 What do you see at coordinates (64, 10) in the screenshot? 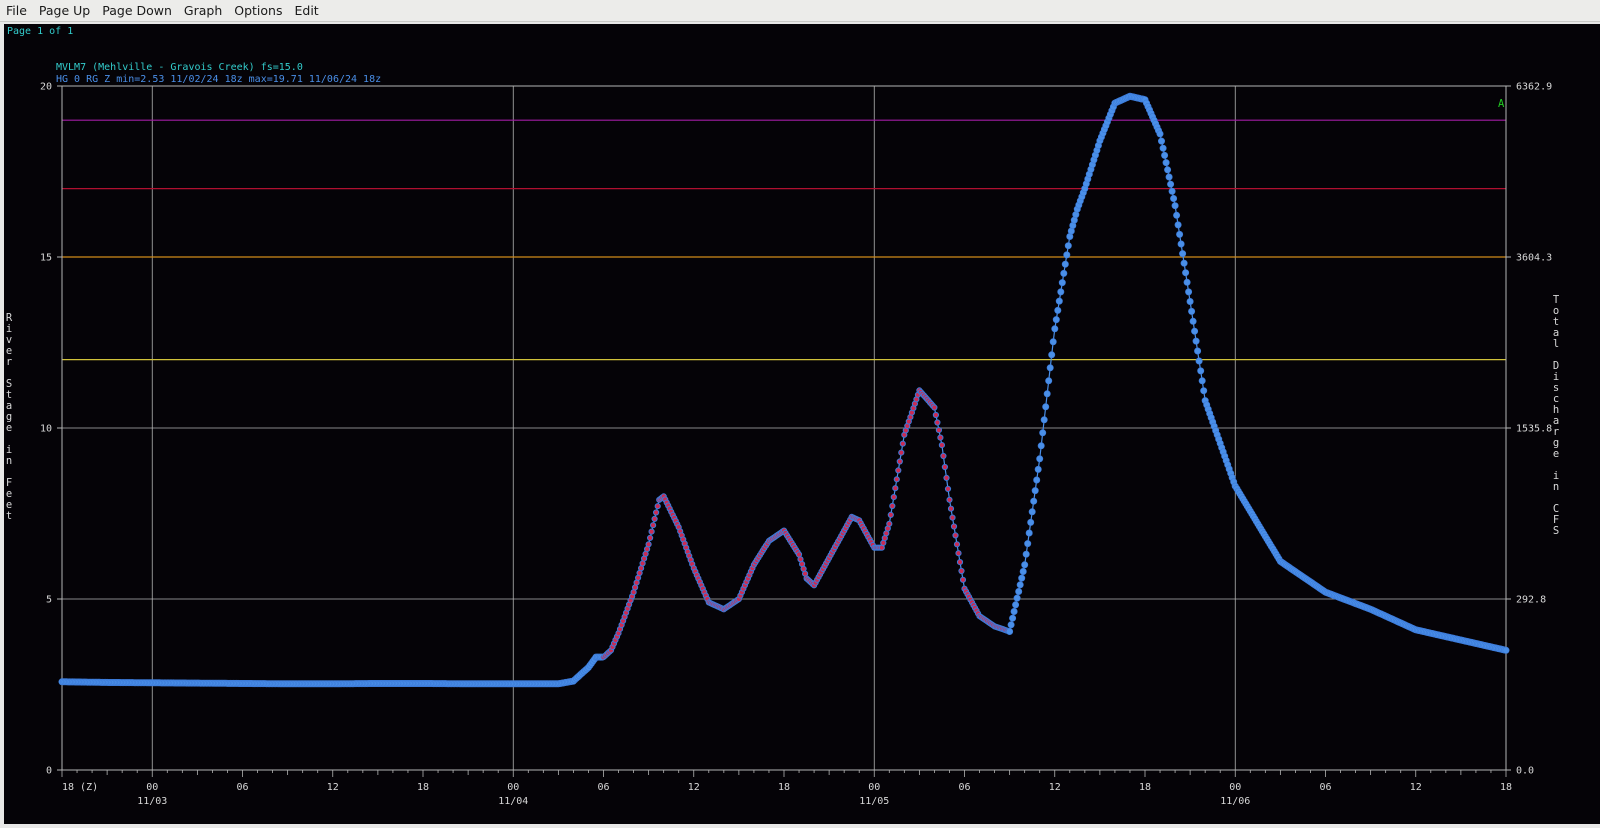
I see `menu-page-up: Page Up` at bounding box center [64, 10].